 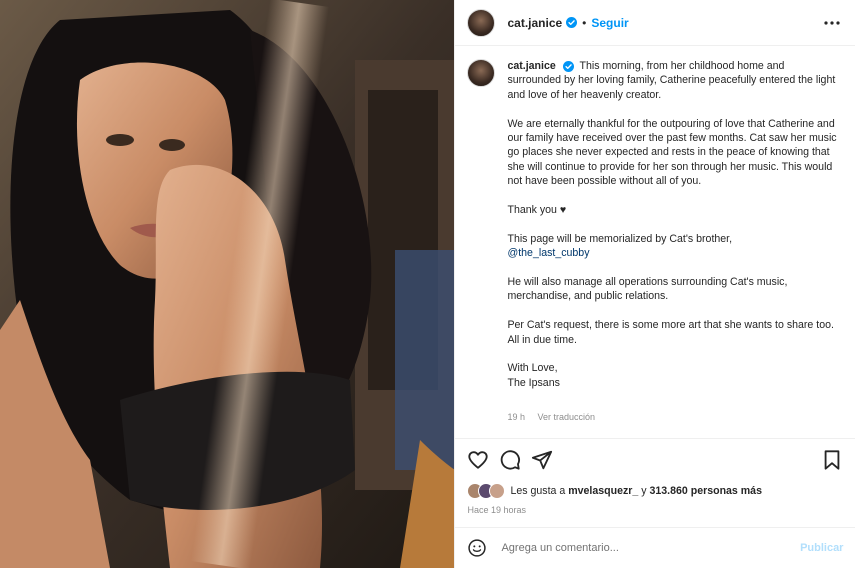 What do you see at coordinates (510, 460) in the screenshot?
I see `comment-icon` at bounding box center [510, 460].